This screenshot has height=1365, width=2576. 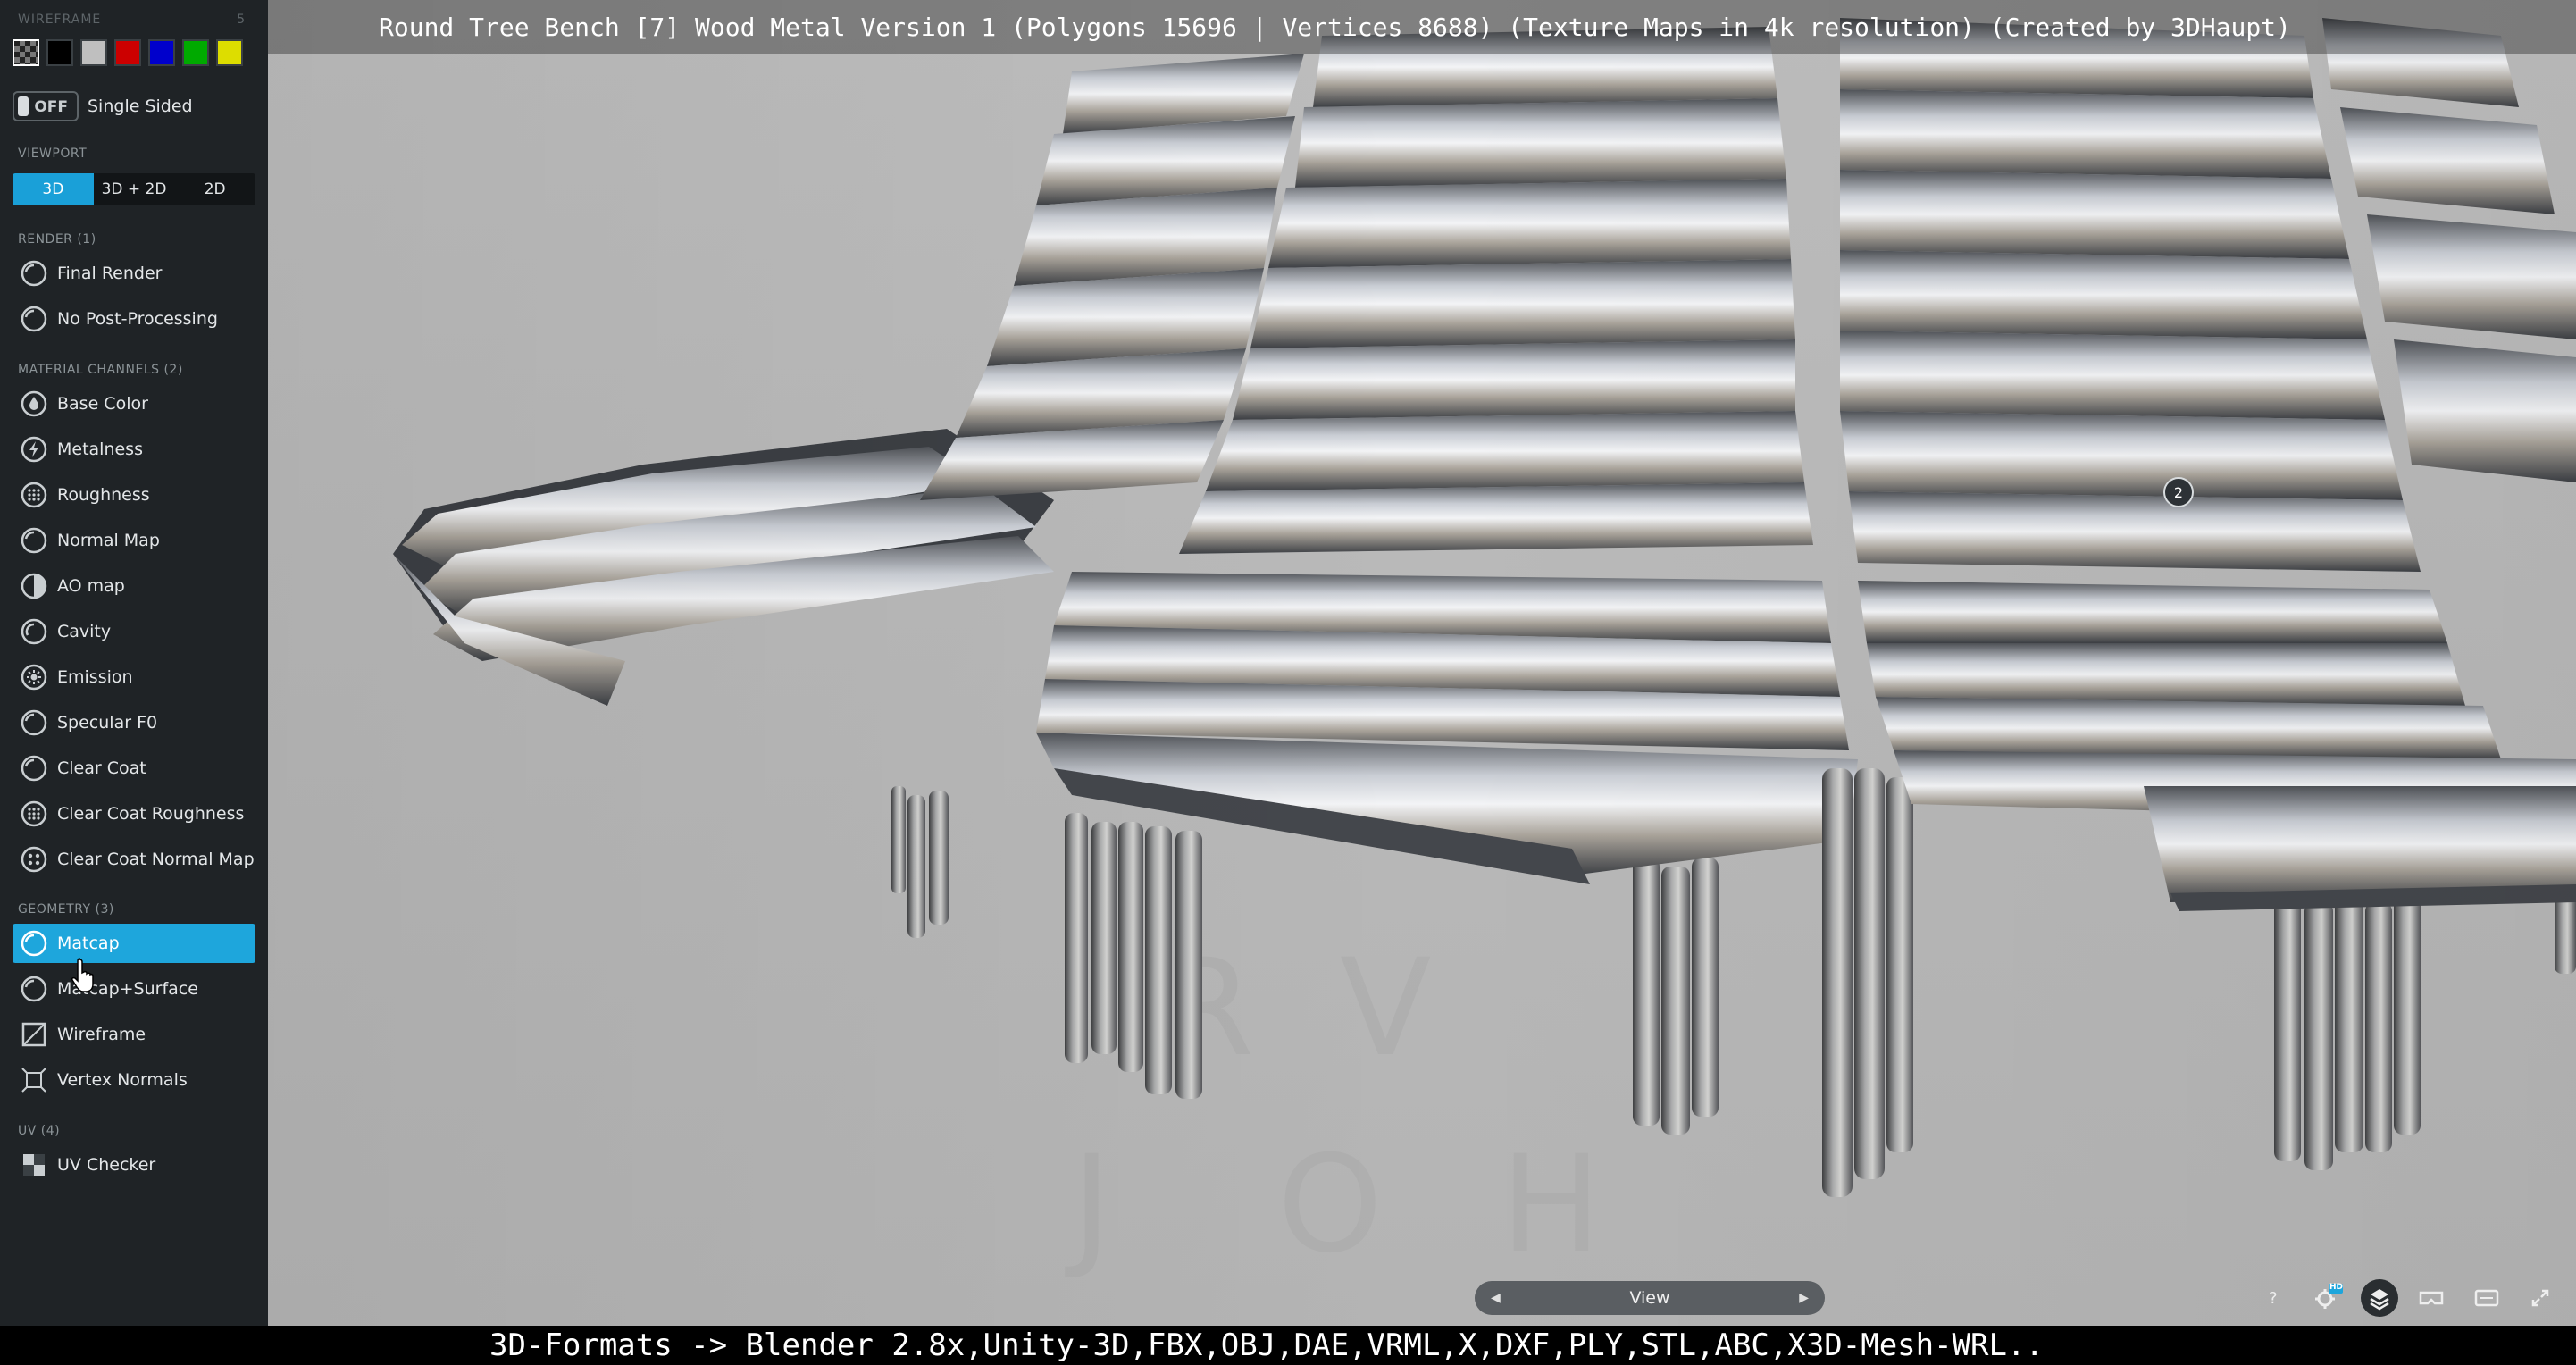 I want to click on menu-clear-coat-normal-map: Clear Coat Normal Map, so click(x=134, y=860).